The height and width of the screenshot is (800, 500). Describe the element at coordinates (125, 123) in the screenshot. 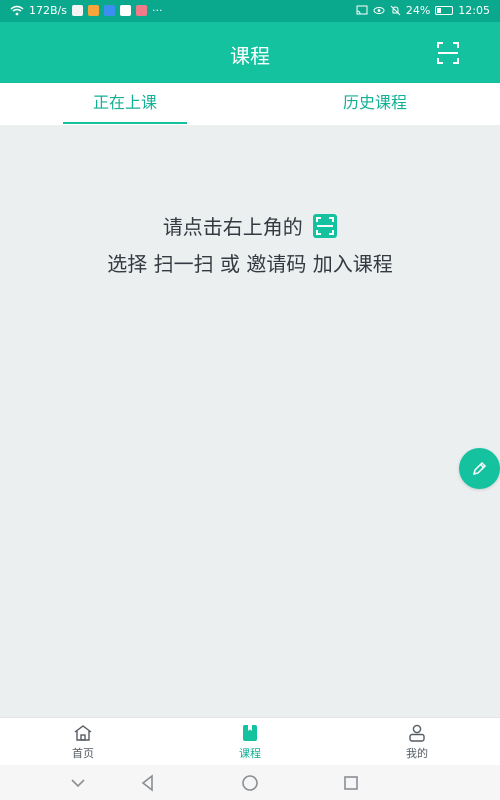

I see `active-tab-indicator` at that location.